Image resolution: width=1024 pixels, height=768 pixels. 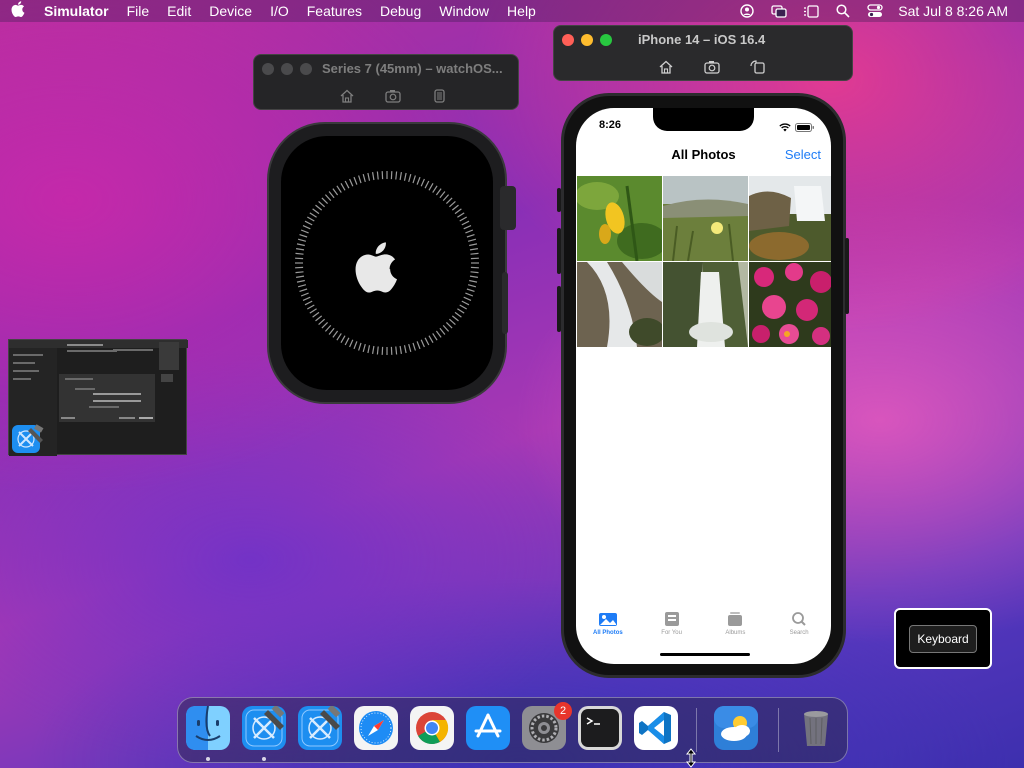 I want to click on tab-label: All Photos, so click(x=608, y=633).